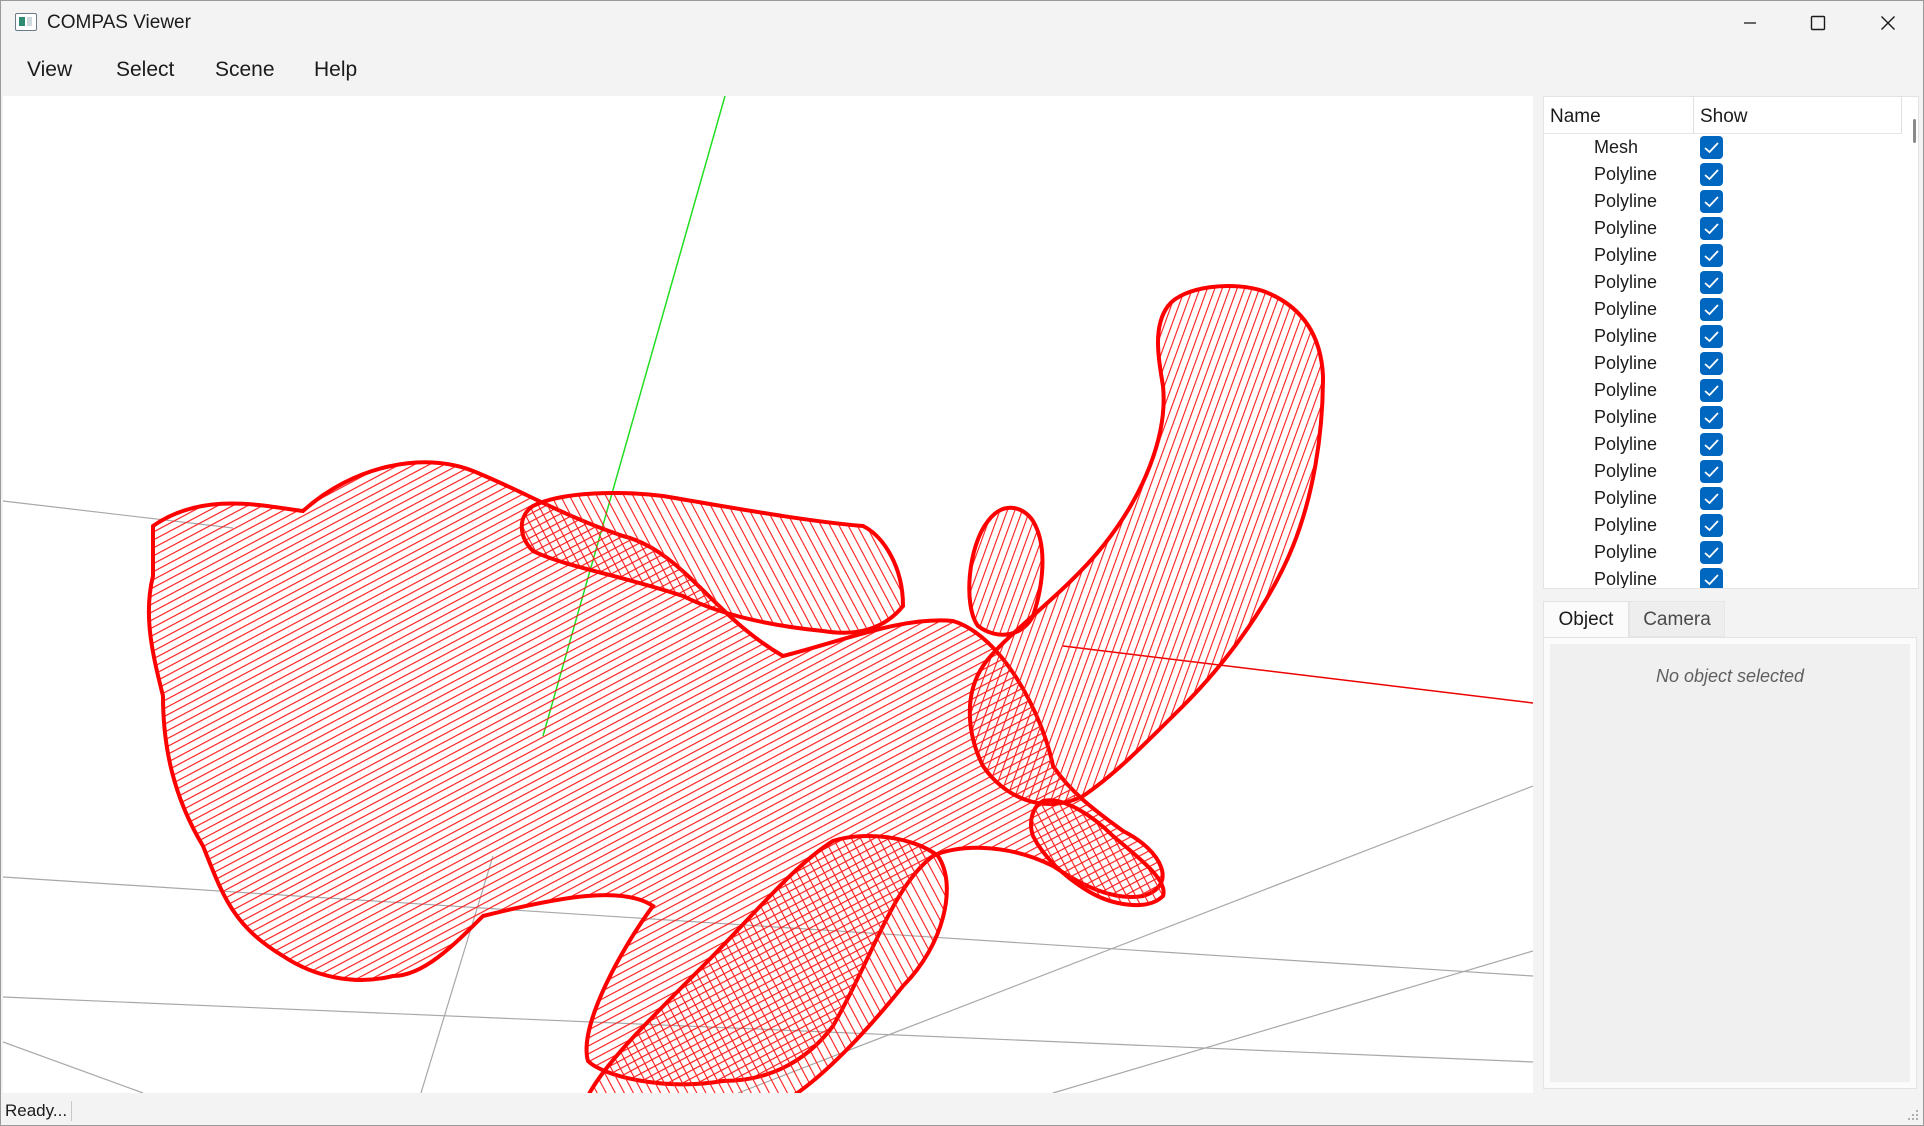 The width and height of the screenshot is (1924, 1126). What do you see at coordinates (26, 22) in the screenshot?
I see `app-icon` at bounding box center [26, 22].